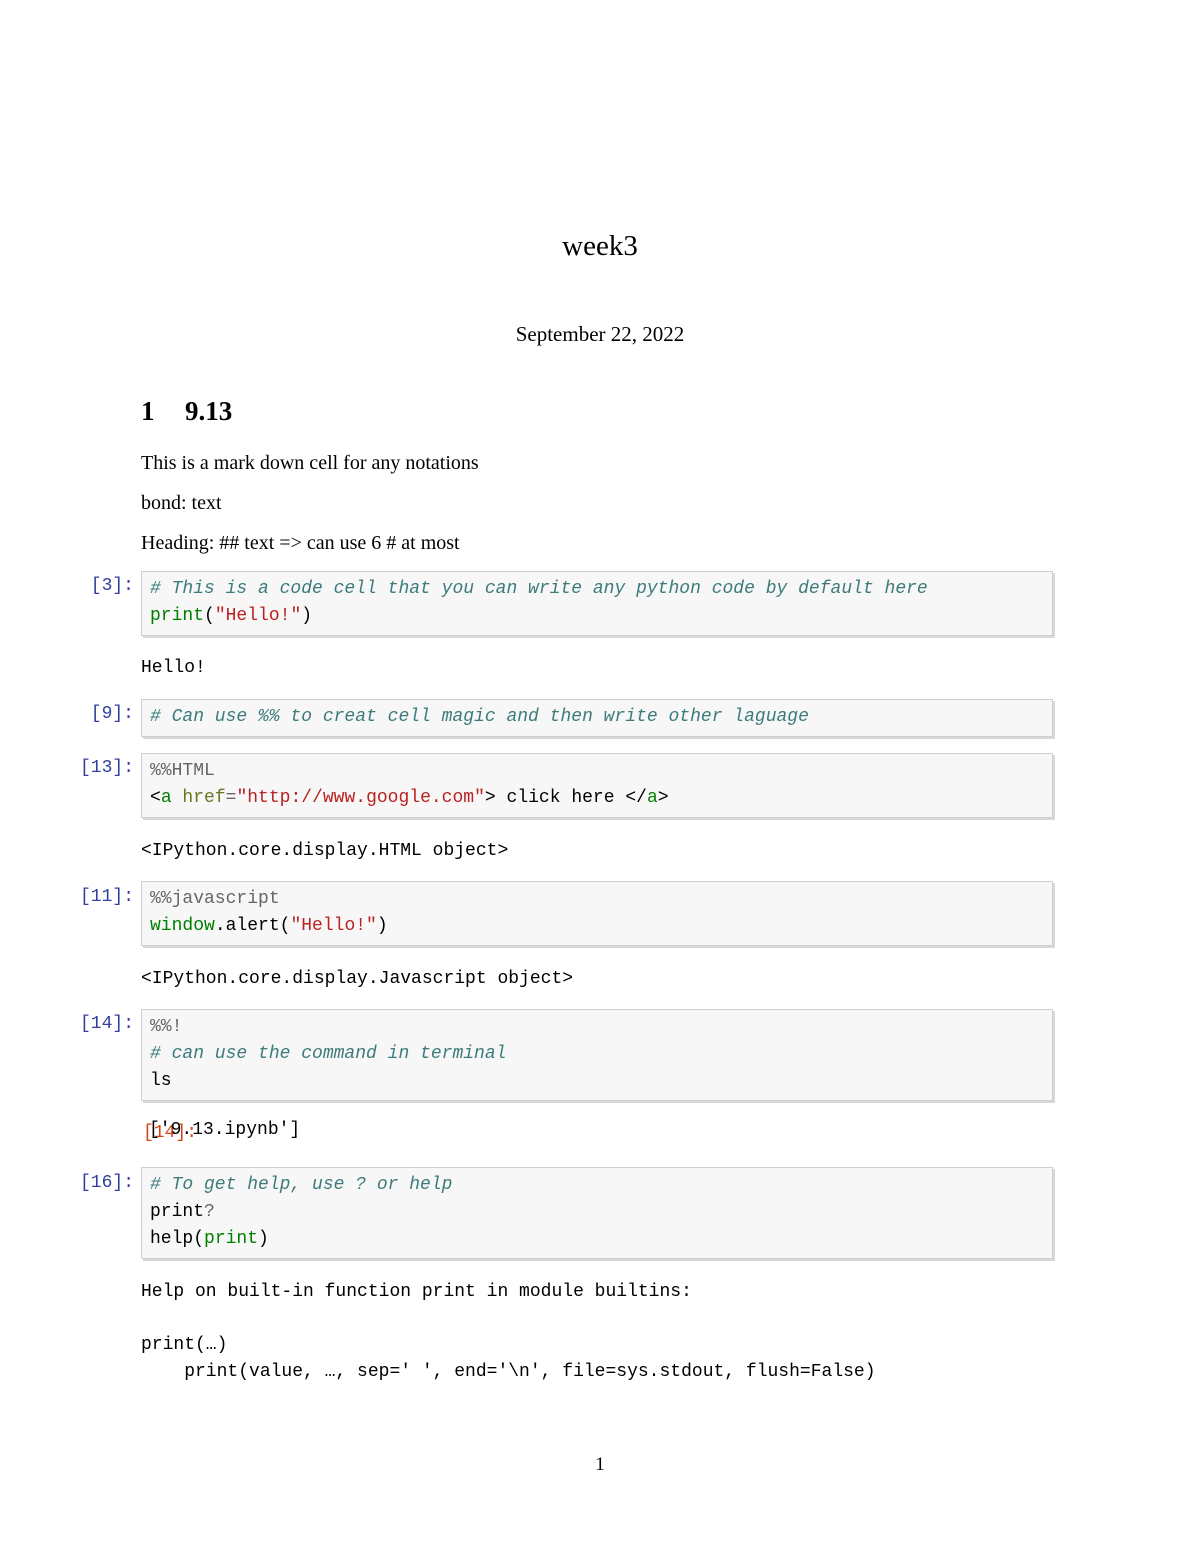  I want to click on input-prompt: [13]:, so click(106, 768).